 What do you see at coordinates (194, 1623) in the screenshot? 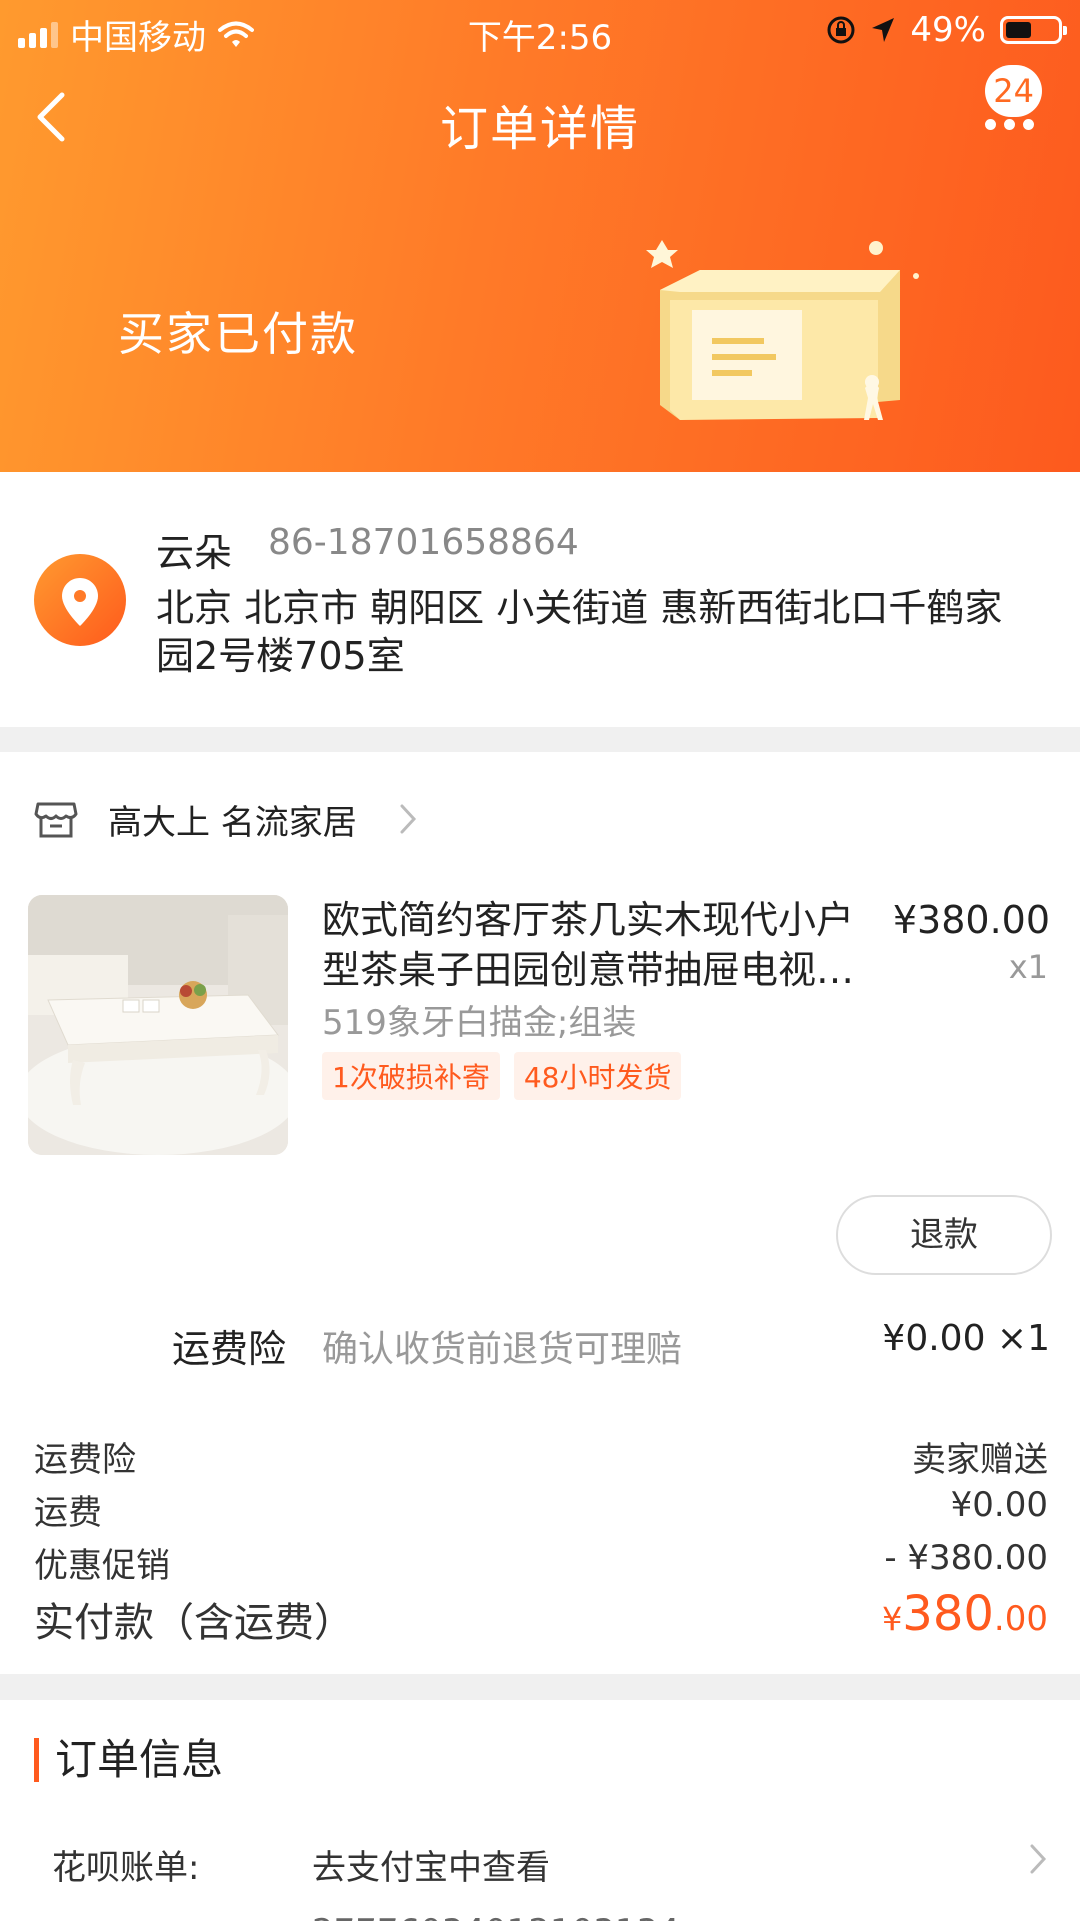
I see `total-paid-label: 实付款（含运费）` at bounding box center [194, 1623].